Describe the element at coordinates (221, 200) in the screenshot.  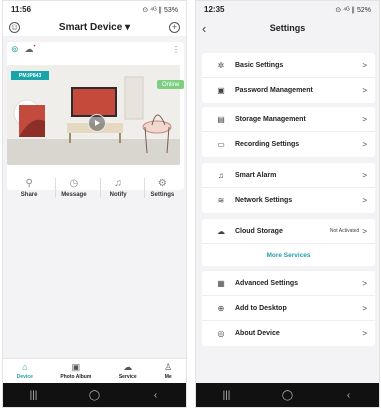
I see `wifi-icon: ≋` at that location.